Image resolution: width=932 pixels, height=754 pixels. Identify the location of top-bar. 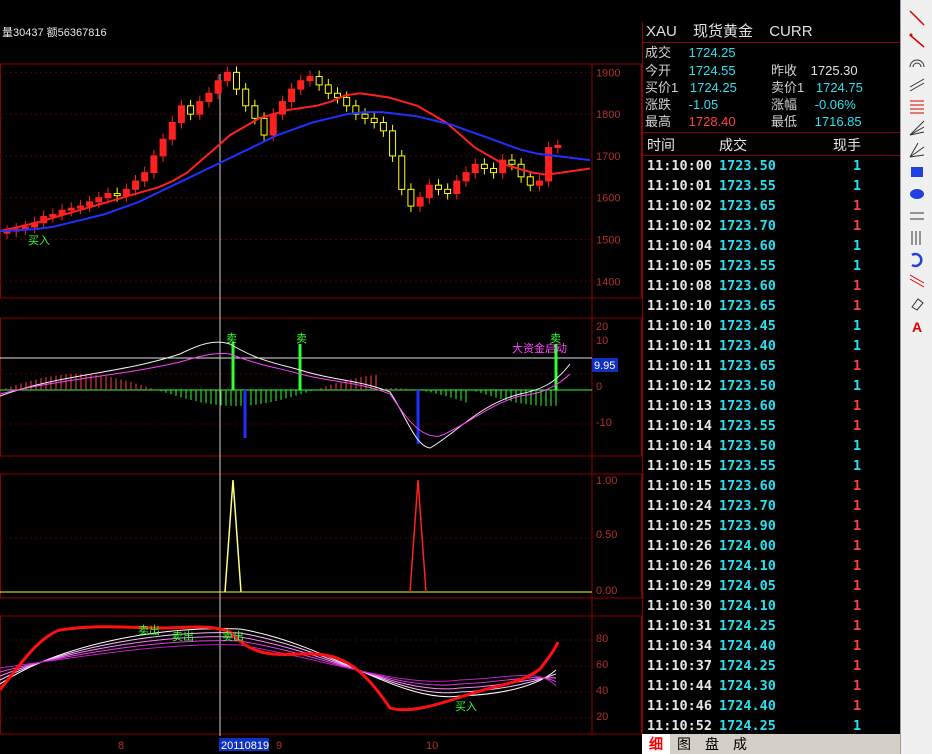
(450, 11).